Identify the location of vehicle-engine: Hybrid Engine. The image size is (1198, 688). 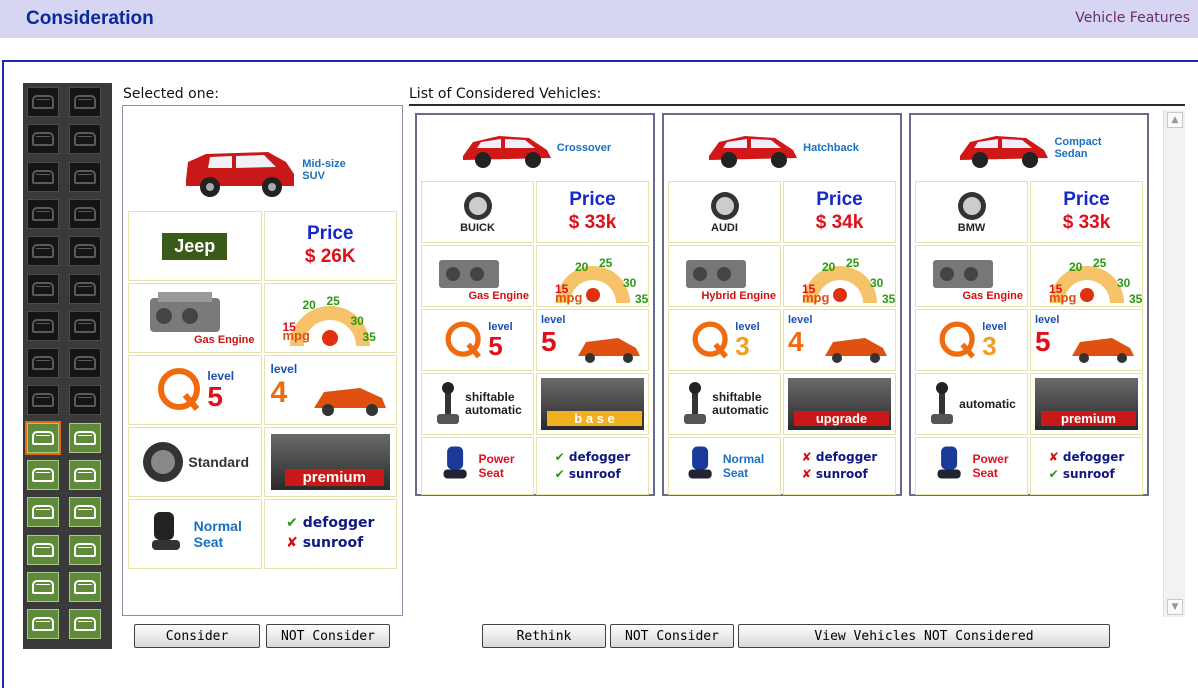
(738, 296).